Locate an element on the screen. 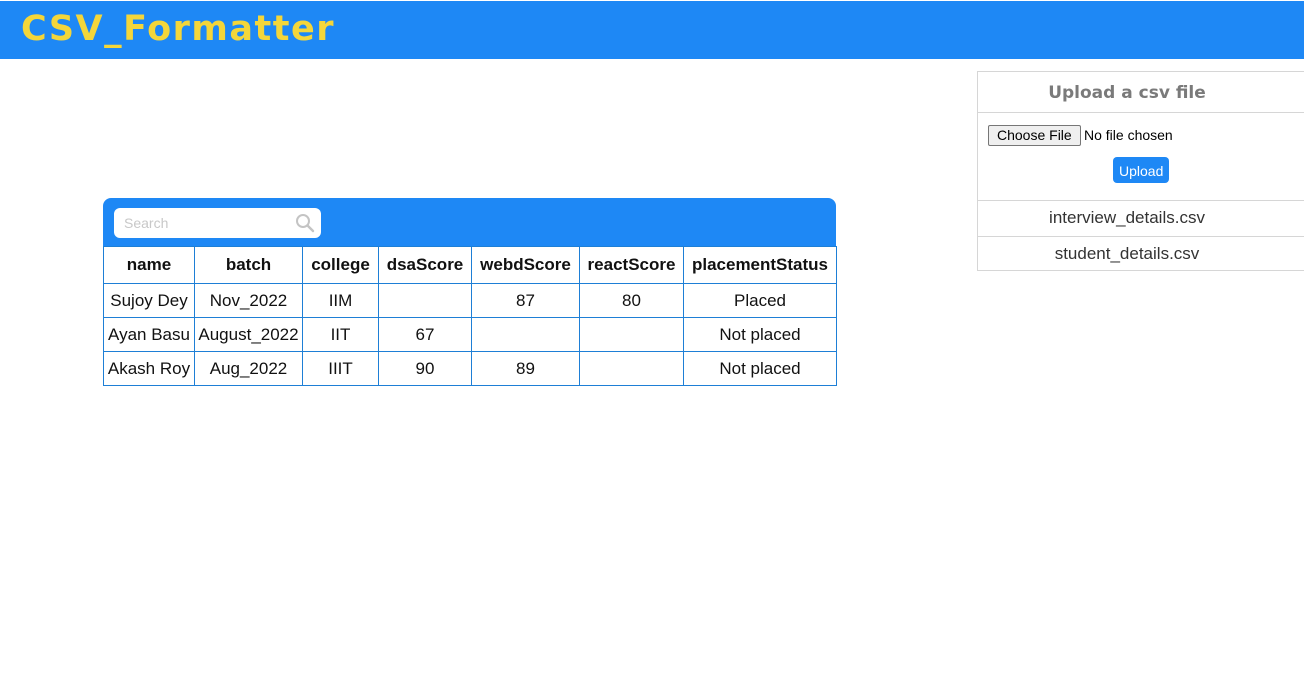 This screenshot has height=694, width=1304. search-input is located at coordinates (201, 223).